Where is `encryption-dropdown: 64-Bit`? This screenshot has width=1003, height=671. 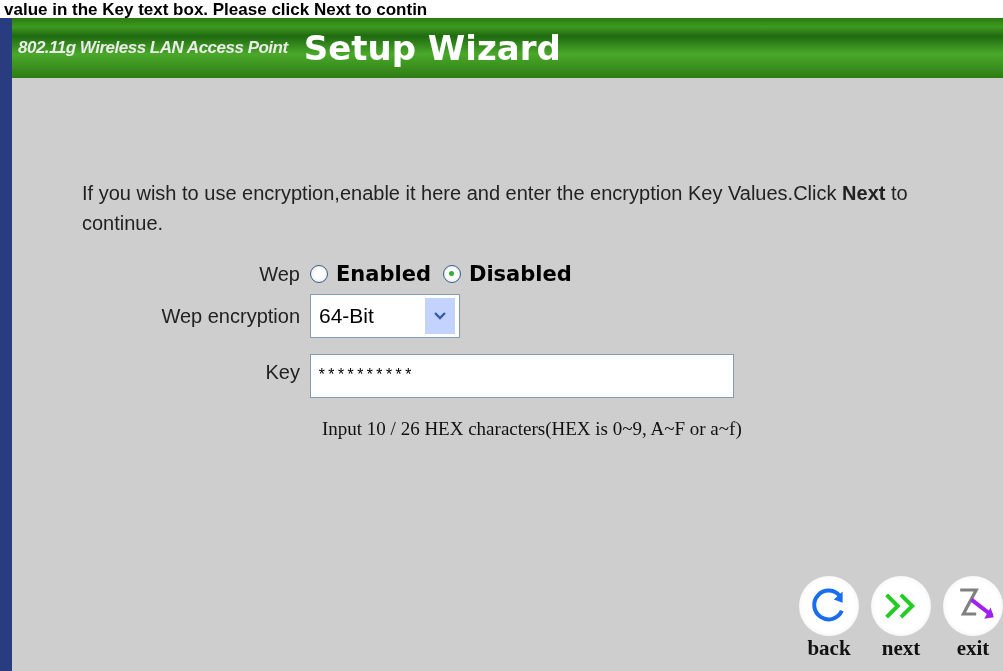 encryption-dropdown: 64-Bit is located at coordinates (385, 316).